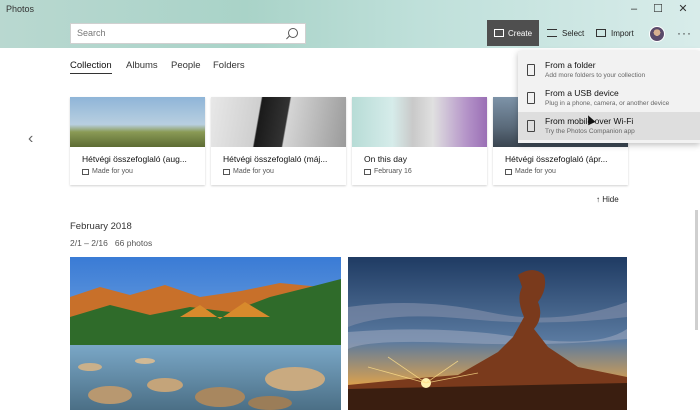 The height and width of the screenshot is (415, 700). What do you see at coordinates (552, 33) in the screenshot?
I see `select-icon` at bounding box center [552, 33].